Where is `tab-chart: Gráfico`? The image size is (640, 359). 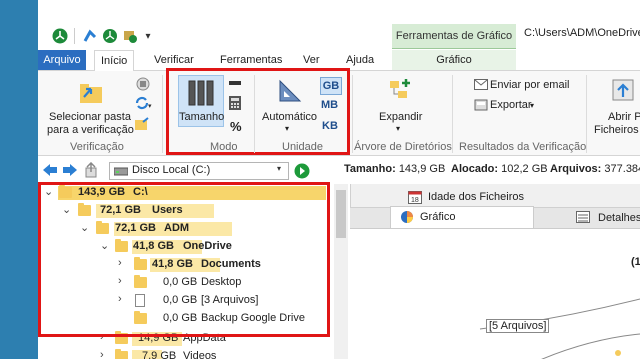
tab-chart: Gráfico is located at coordinates (454, 60).